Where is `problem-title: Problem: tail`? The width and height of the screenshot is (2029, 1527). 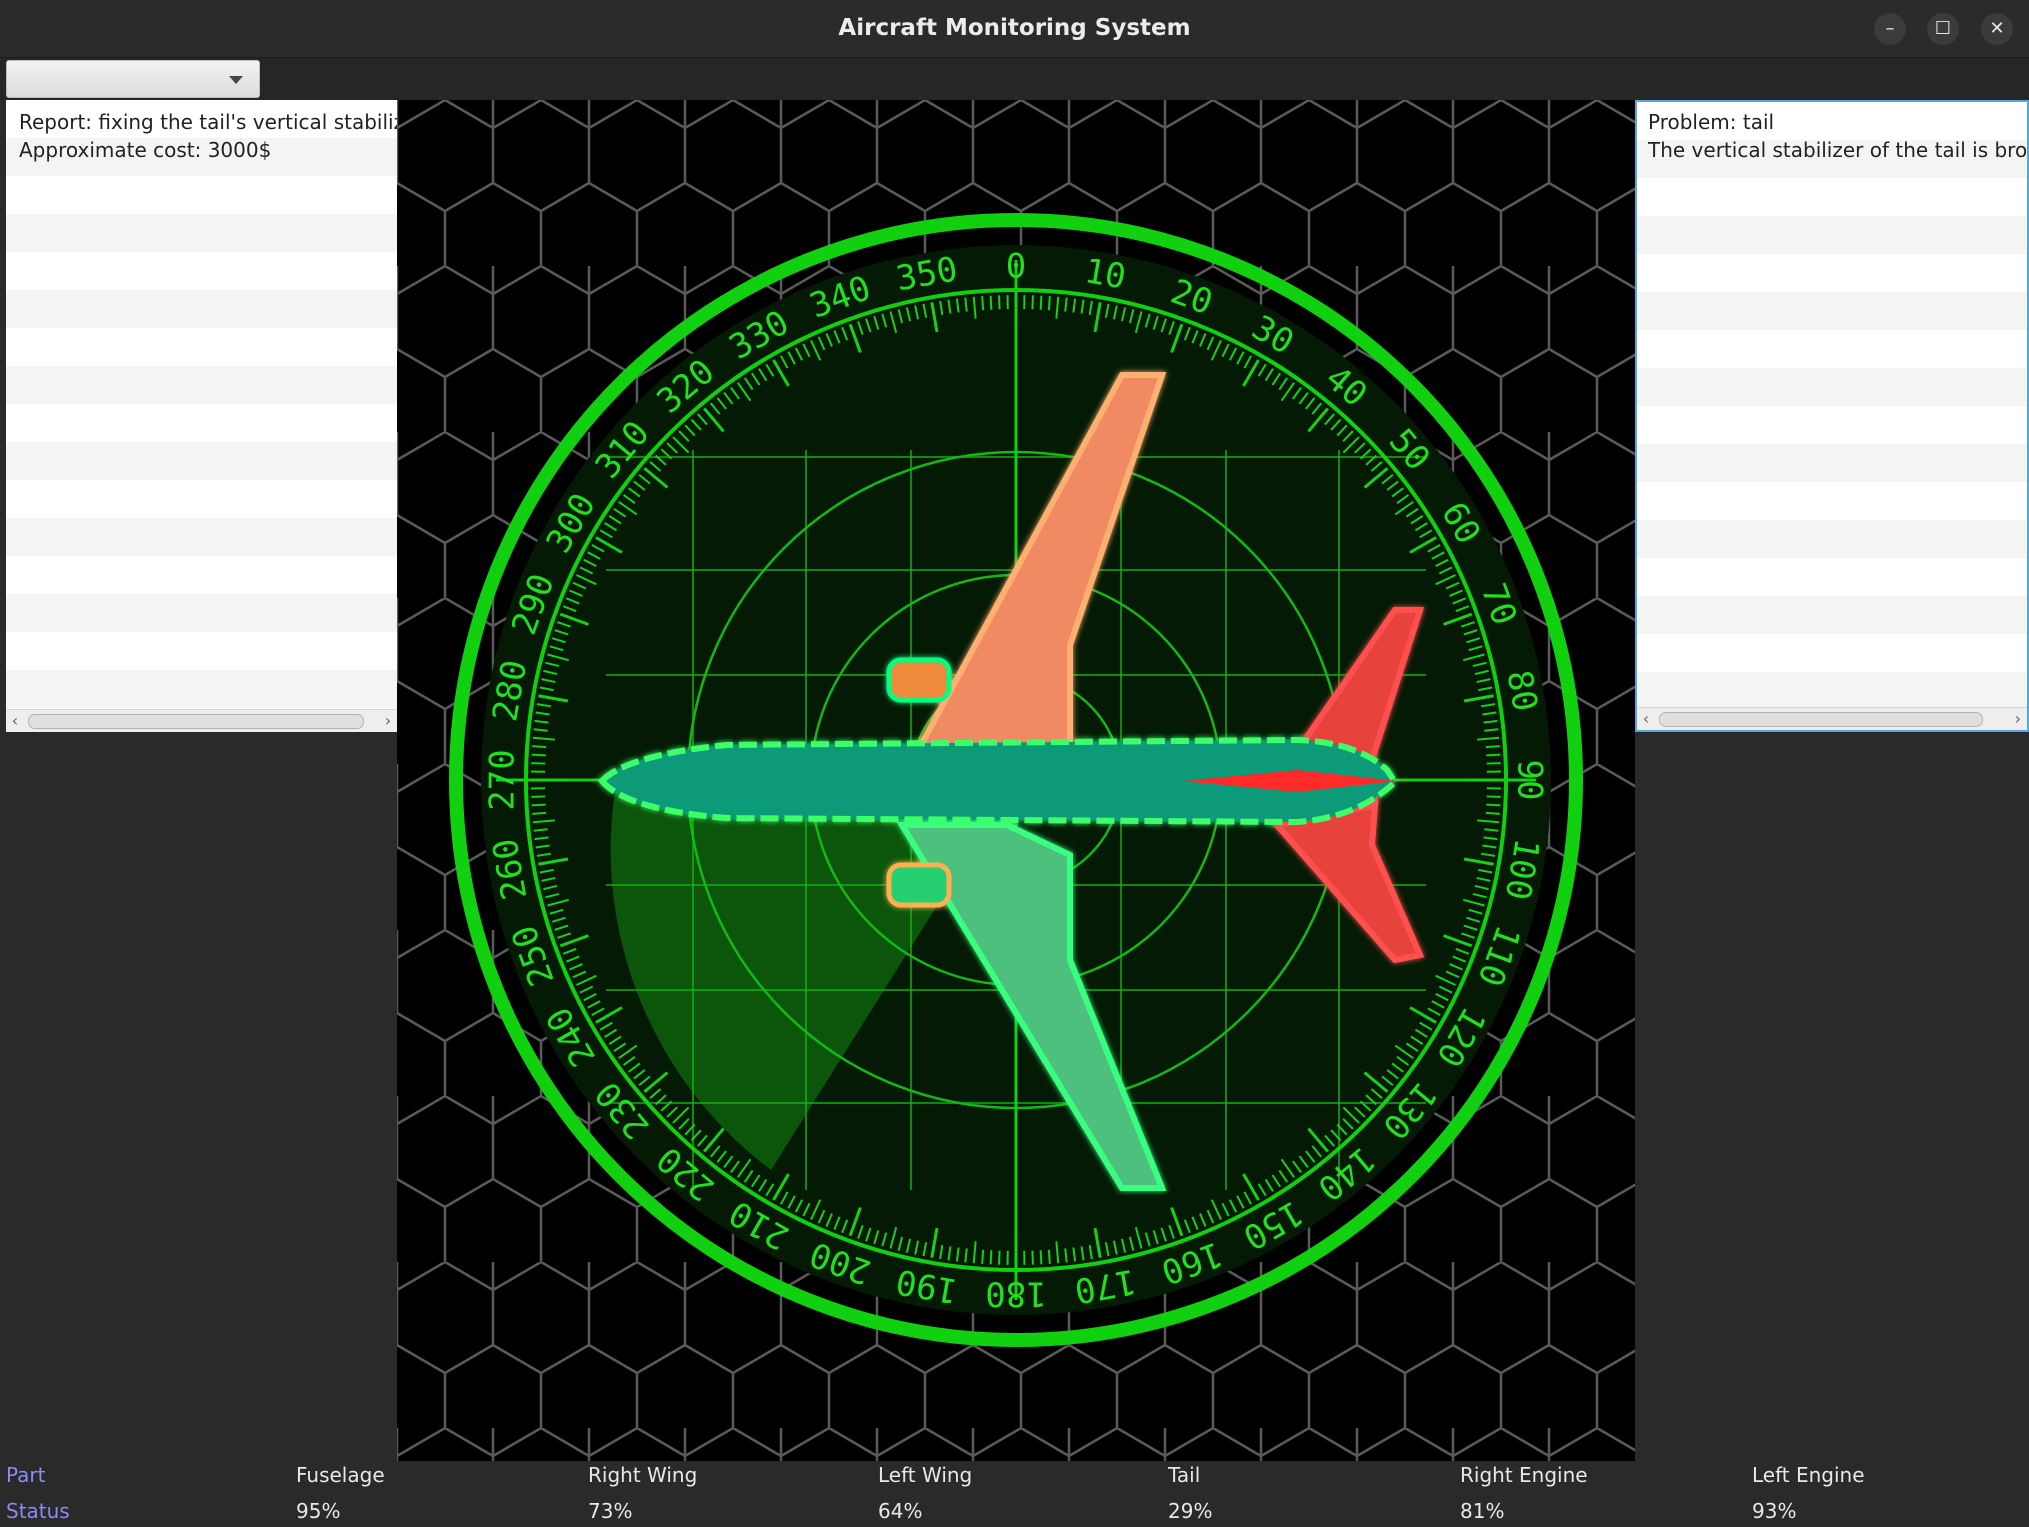
problem-title: Problem: tail is located at coordinates (1711, 122).